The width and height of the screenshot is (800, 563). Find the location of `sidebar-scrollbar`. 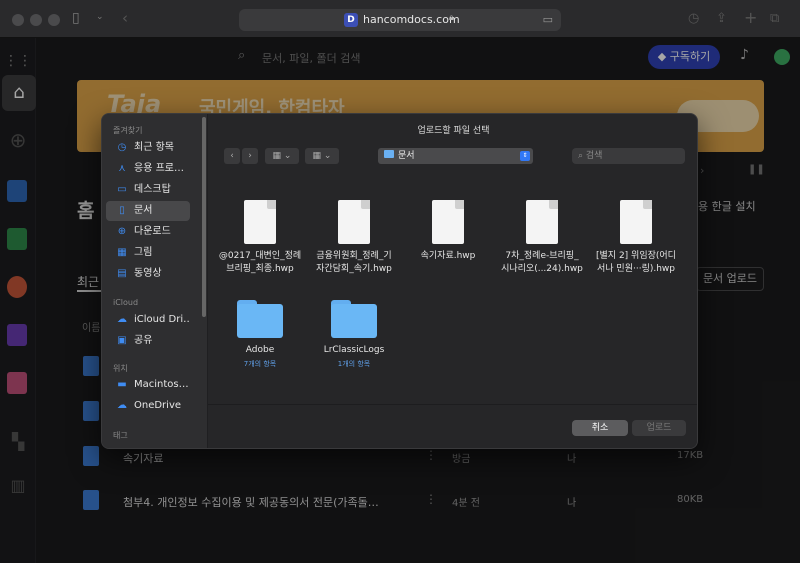

sidebar-scrollbar is located at coordinates (204, 217).